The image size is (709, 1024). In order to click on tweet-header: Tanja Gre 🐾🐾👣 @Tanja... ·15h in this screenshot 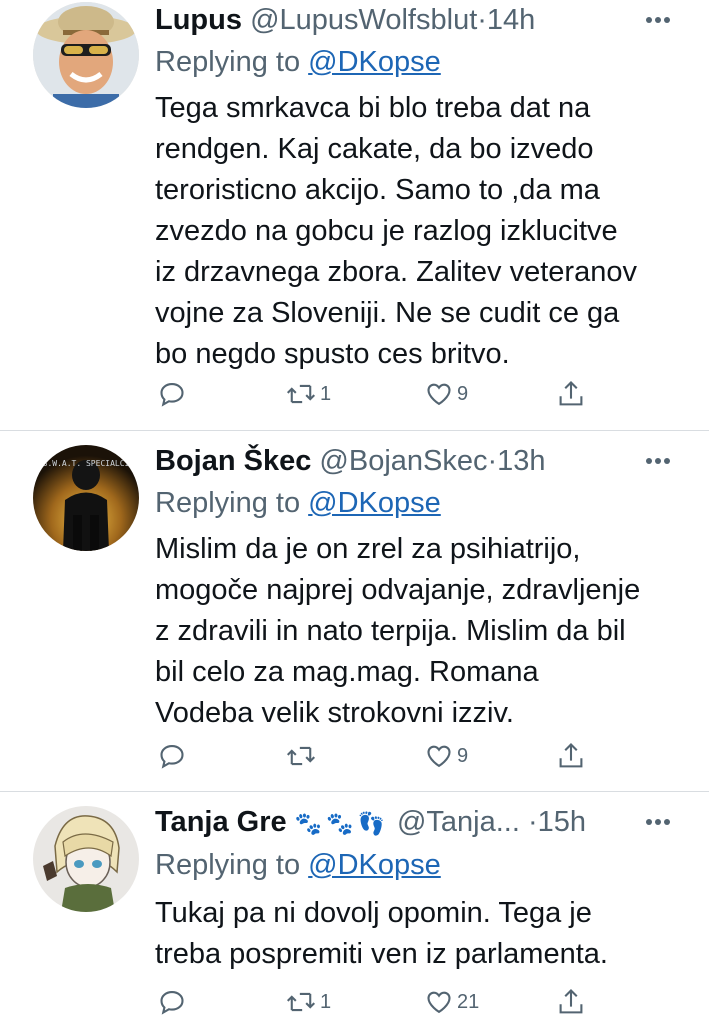, I will do `click(432, 822)`.